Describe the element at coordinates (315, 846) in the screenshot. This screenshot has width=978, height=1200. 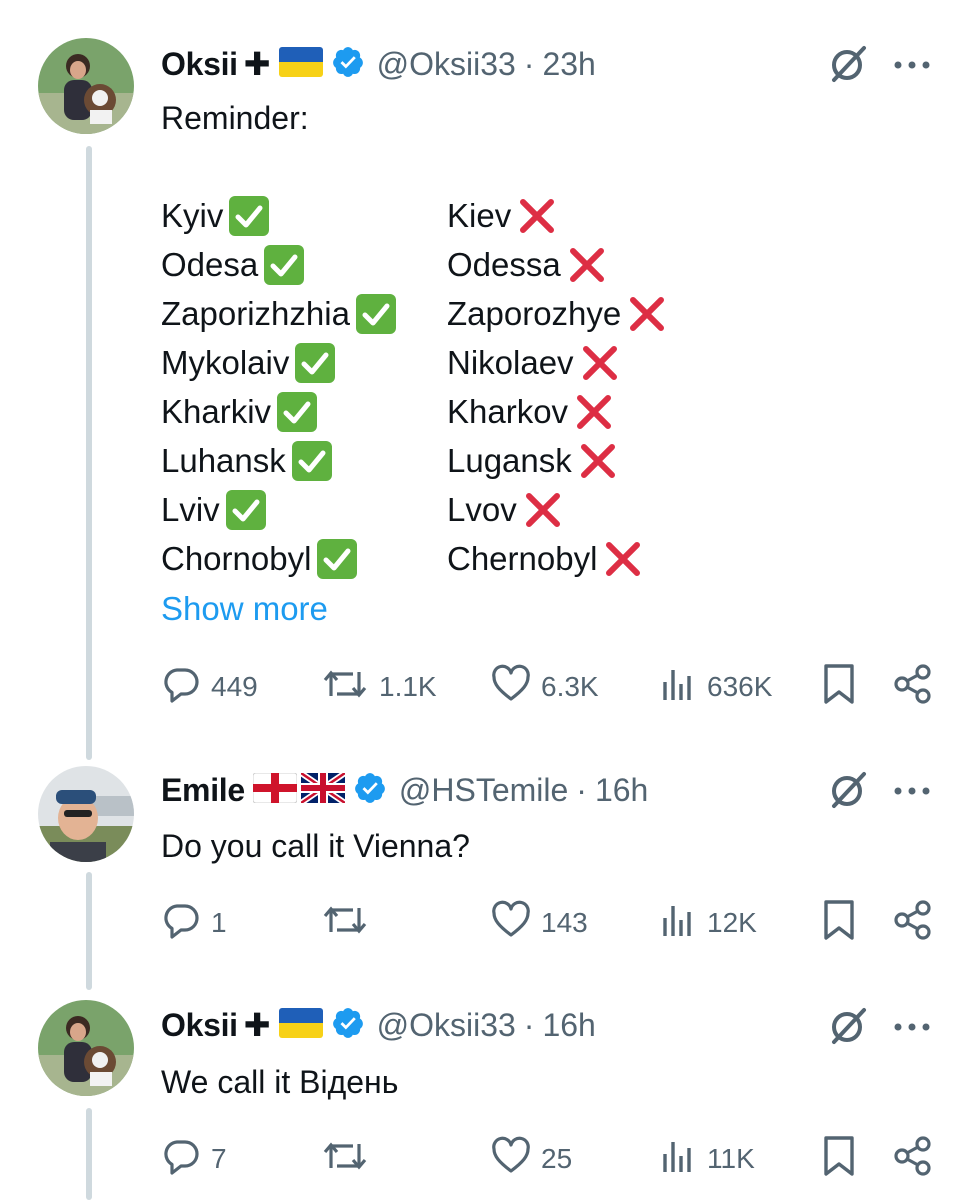
I see `tweet-text: Do you call it Vienna?` at that location.